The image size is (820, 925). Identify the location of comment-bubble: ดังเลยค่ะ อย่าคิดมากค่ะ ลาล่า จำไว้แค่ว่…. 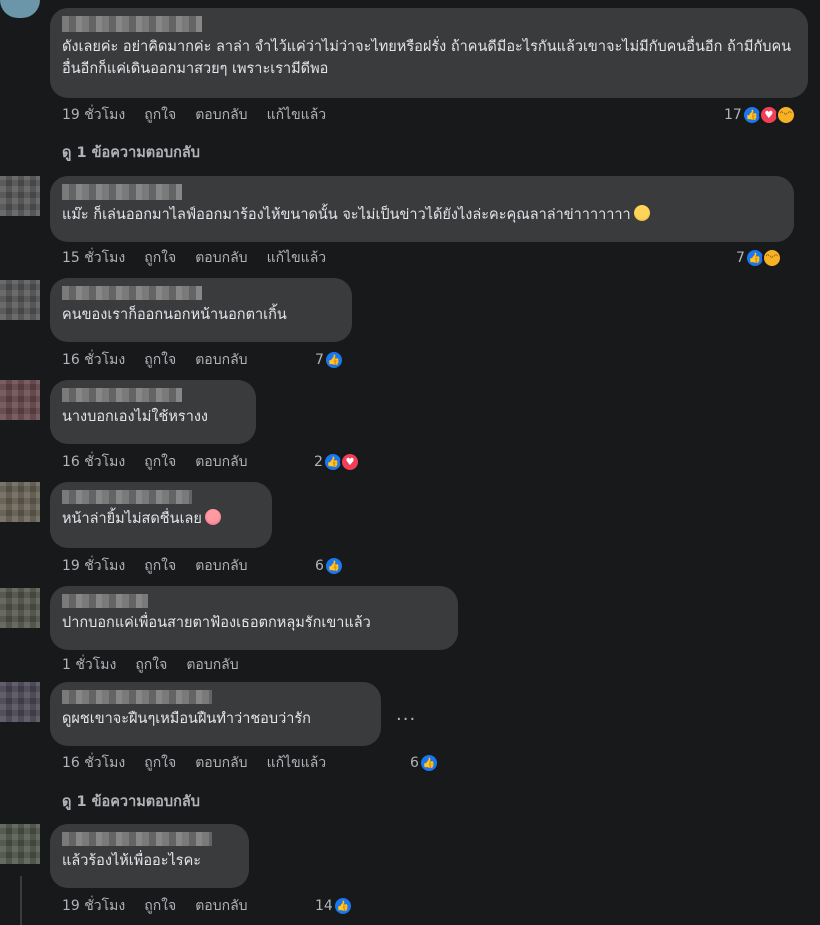
(429, 53).